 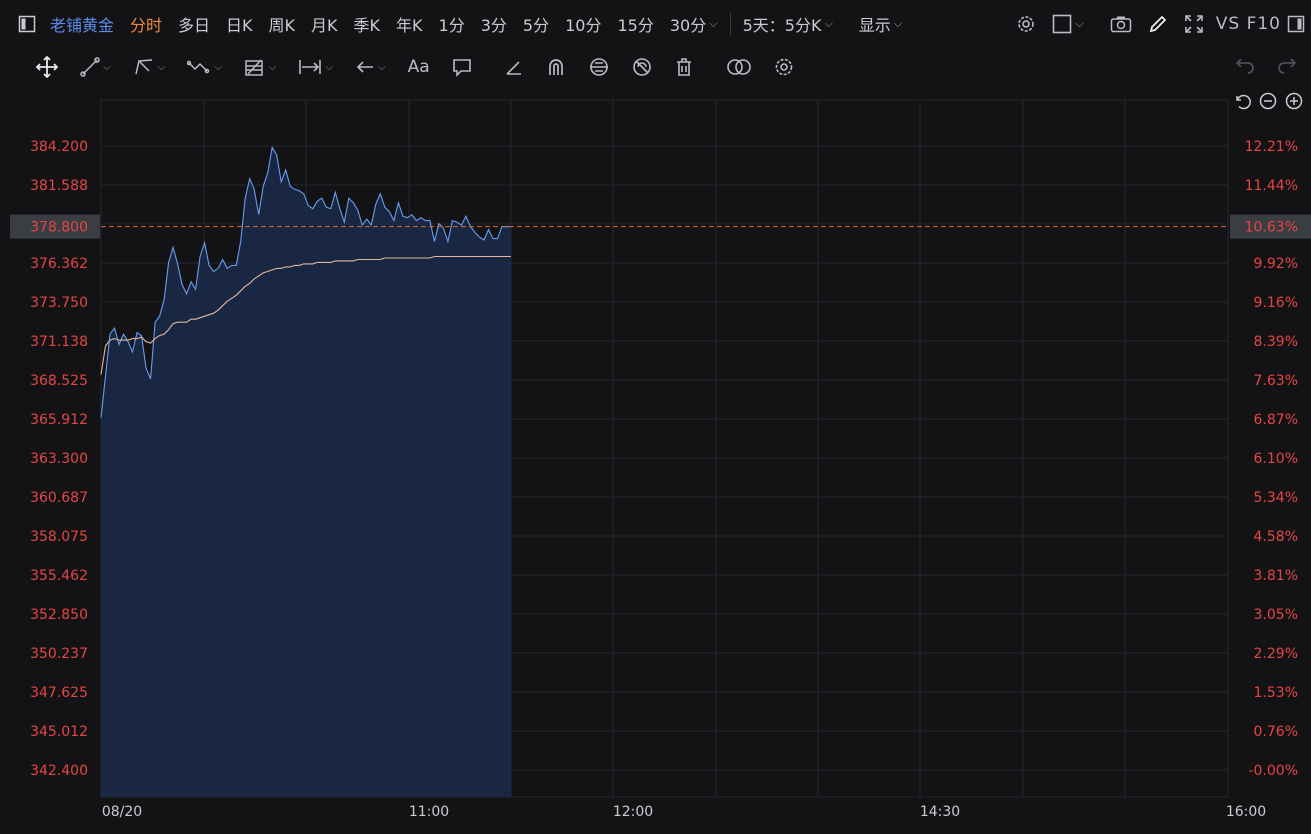 What do you see at coordinates (688, 25) in the screenshot?
I see `tab-30min-label: 30分` at bounding box center [688, 25].